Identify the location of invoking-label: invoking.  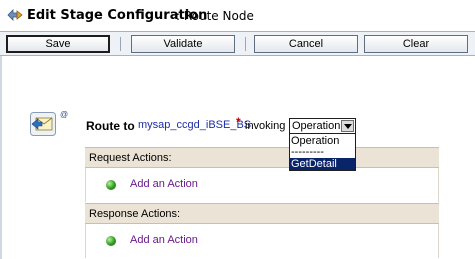
(265, 126).